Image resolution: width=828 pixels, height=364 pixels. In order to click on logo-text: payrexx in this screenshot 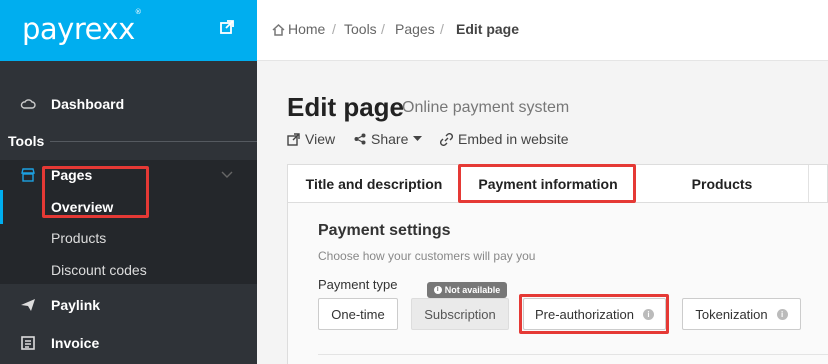, I will do `click(78, 29)`.